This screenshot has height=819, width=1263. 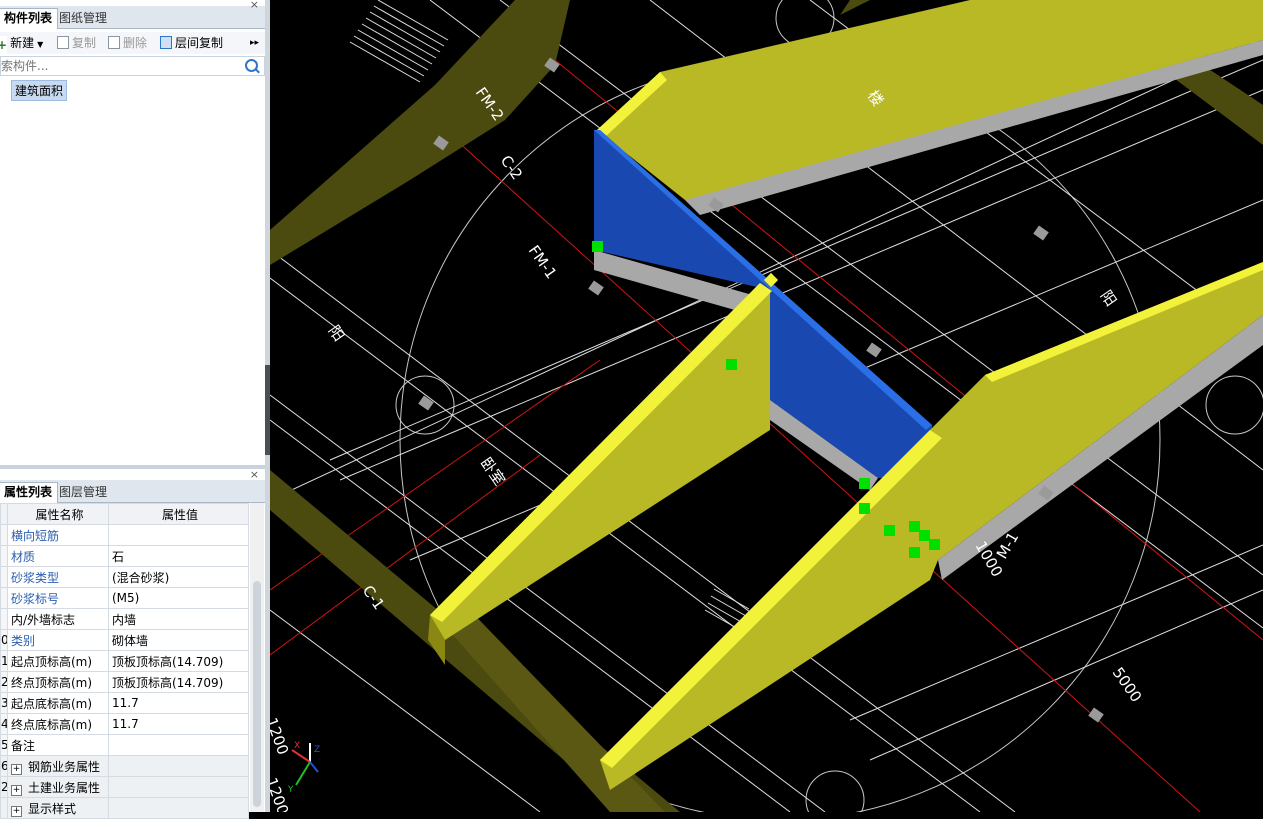 I want to click on component-toolbar: + 新建 ▼ 复制 删除 层间复制 ▸▸, so click(x=132, y=43).